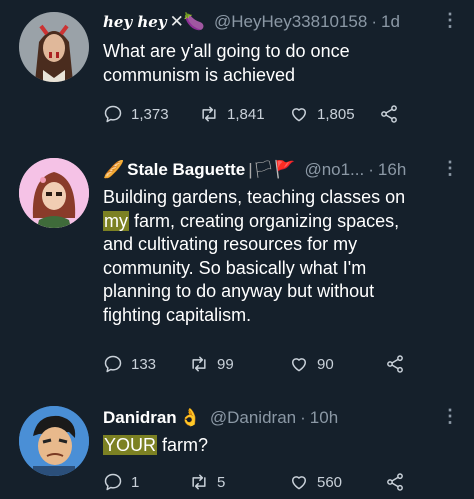 This screenshot has height=499, width=474. Describe the element at coordinates (114, 169) in the screenshot. I see `baguette-emoji: 🥖` at that location.